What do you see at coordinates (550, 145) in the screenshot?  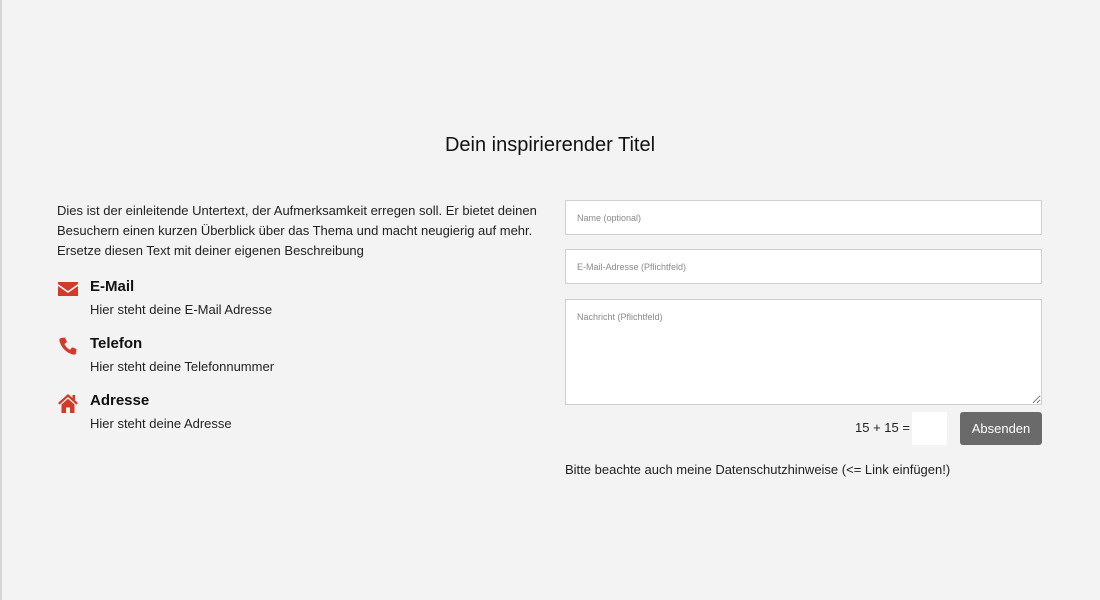 I see `page-title: Dein inspirierender Titel` at bounding box center [550, 145].